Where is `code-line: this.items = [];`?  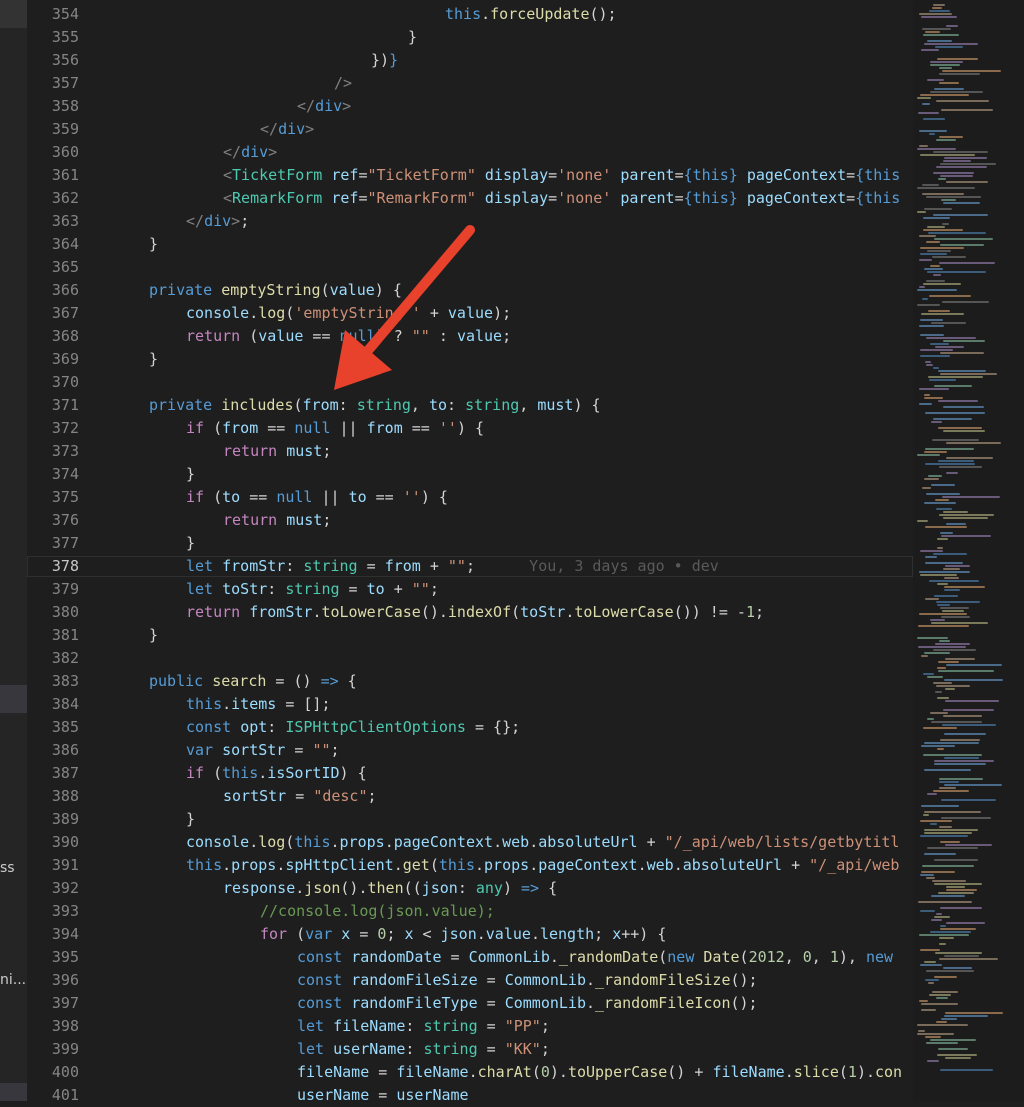
code-line: this.items = []; is located at coordinates (258, 704).